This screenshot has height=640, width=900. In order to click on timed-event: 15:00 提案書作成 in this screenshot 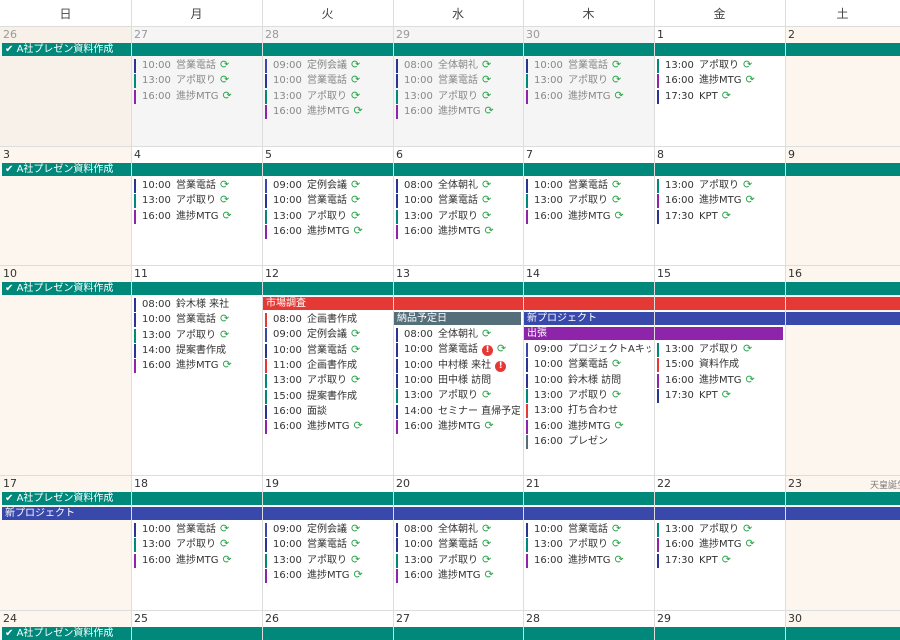, I will do `click(327, 396)`.